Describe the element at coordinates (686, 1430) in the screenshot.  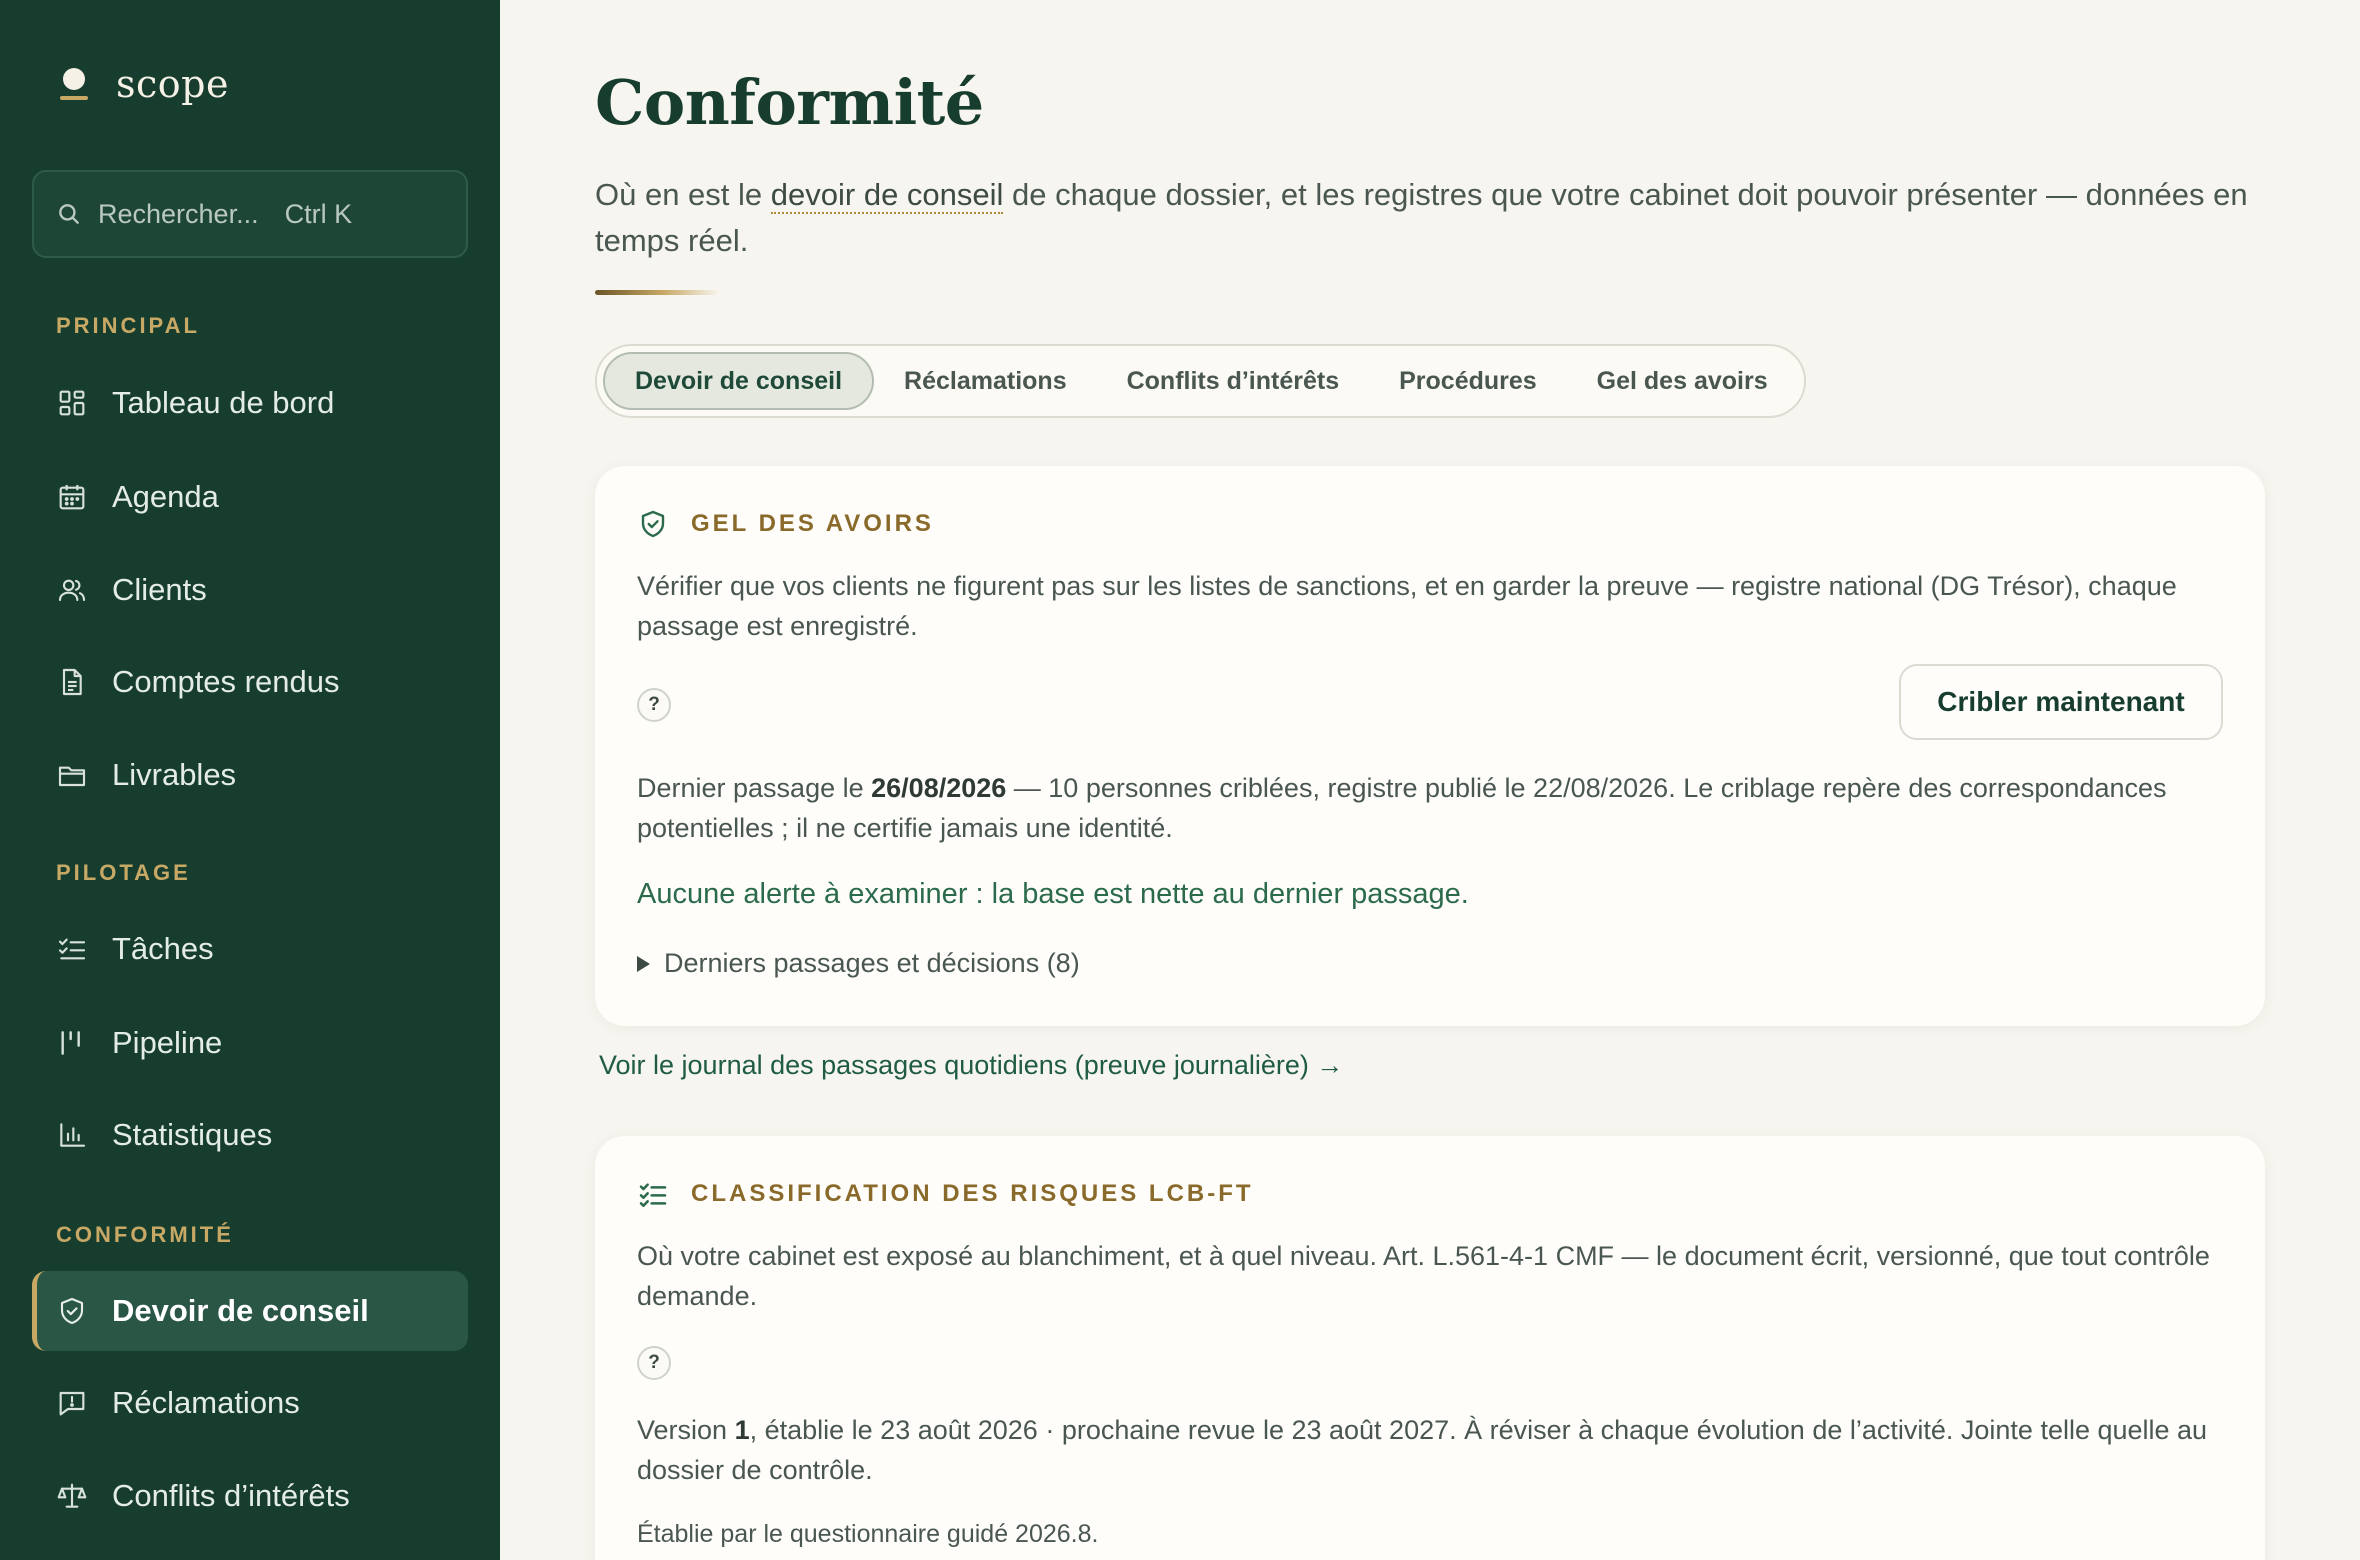
I see `version-prefix: Version` at that location.